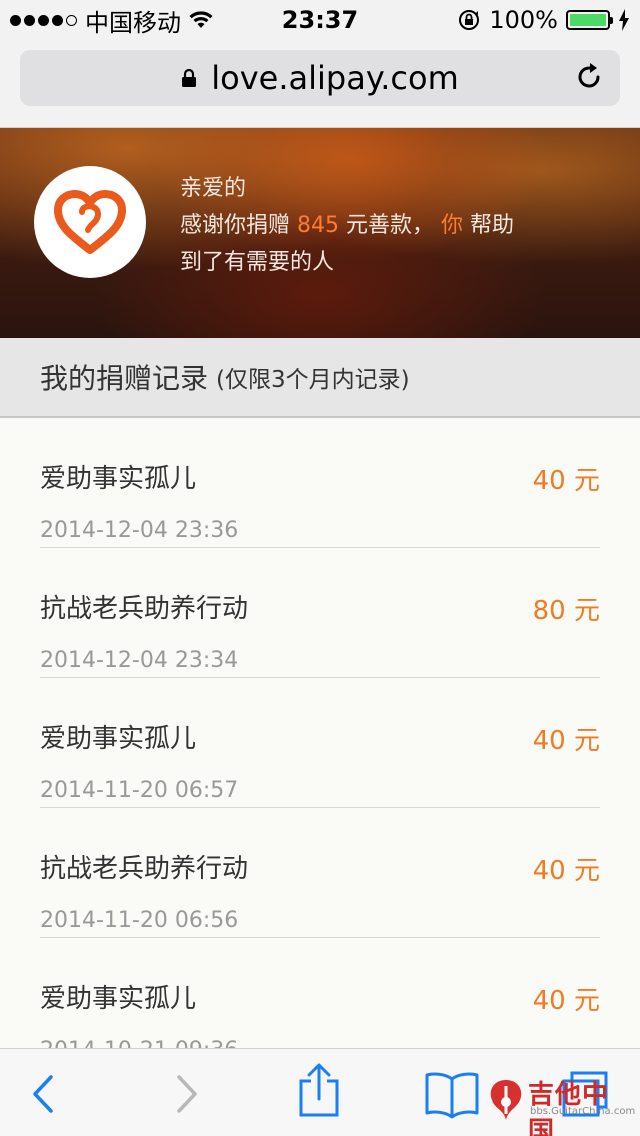 The height and width of the screenshot is (1136, 640). Describe the element at coordinates (124, 378) in the screenshot. I see `section-title: 我的捐赠记录` at that location.